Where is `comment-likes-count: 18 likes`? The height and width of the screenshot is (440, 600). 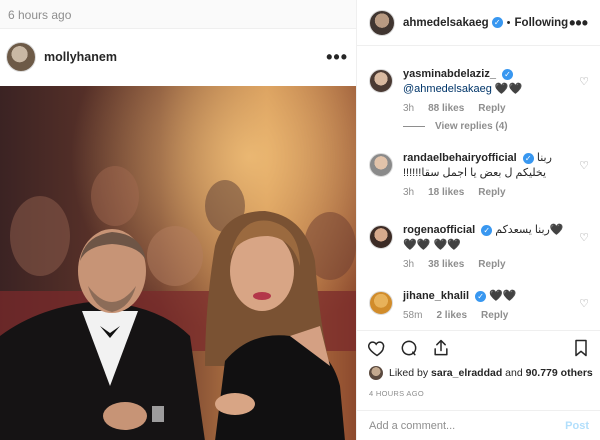 comment-likes-count: 18 likes is located at coordinates (446, 192).